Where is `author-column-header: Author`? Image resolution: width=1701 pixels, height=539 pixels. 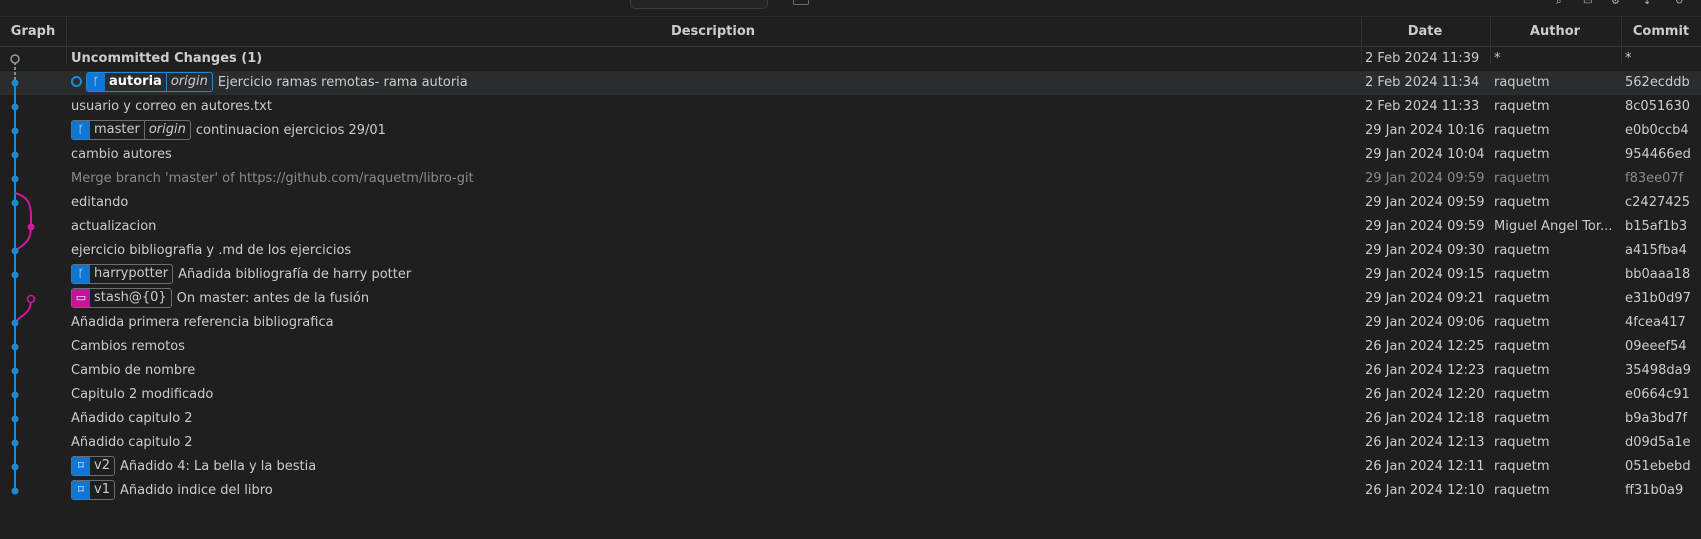 author-column-header: Author is located at coordinates (1555, 31).